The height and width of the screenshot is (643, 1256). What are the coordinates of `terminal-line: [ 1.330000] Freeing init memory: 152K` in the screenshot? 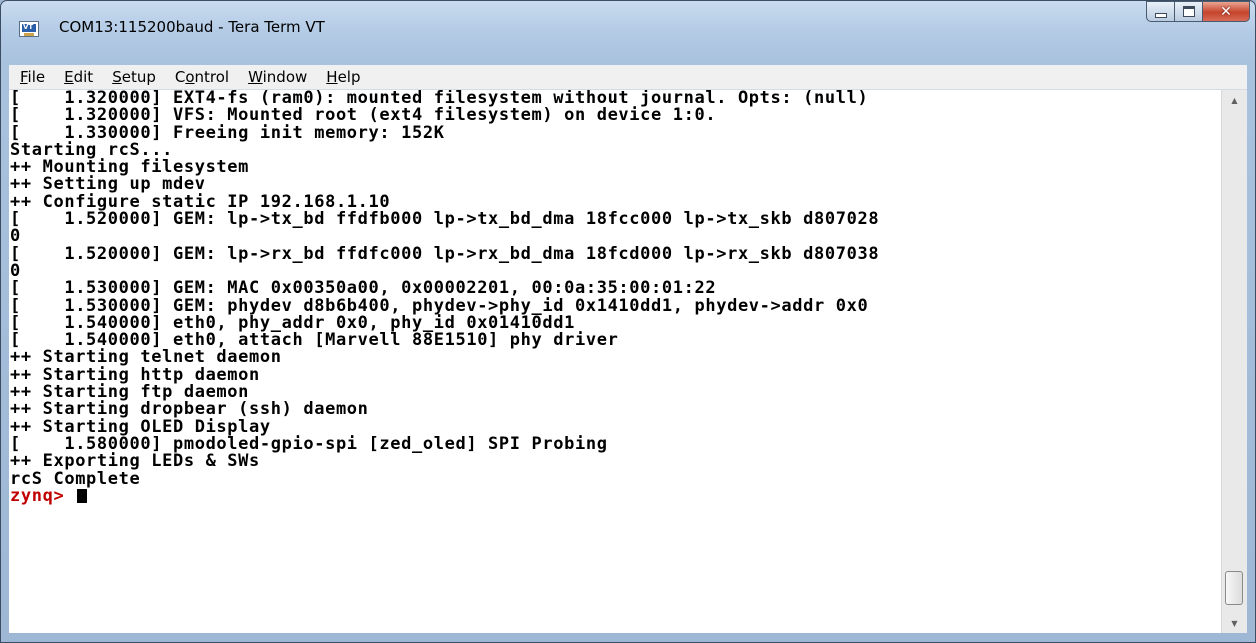 It's located at (227, 132).